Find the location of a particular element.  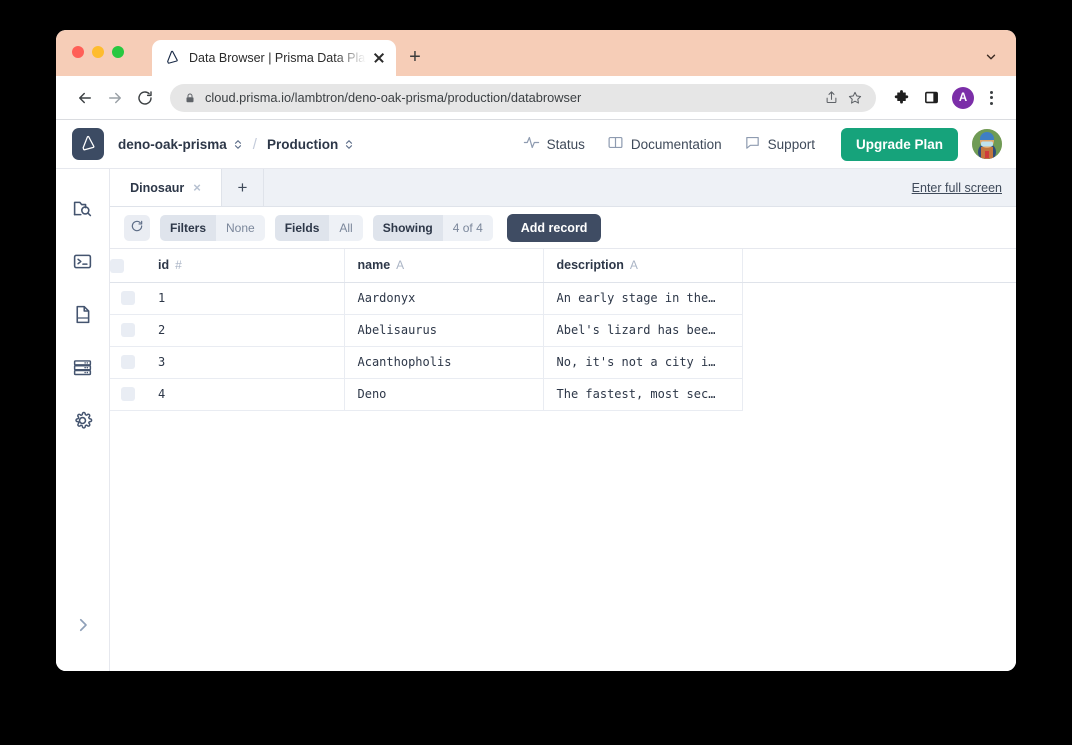

select-all-checkbox is located at coordinates (117, 265).